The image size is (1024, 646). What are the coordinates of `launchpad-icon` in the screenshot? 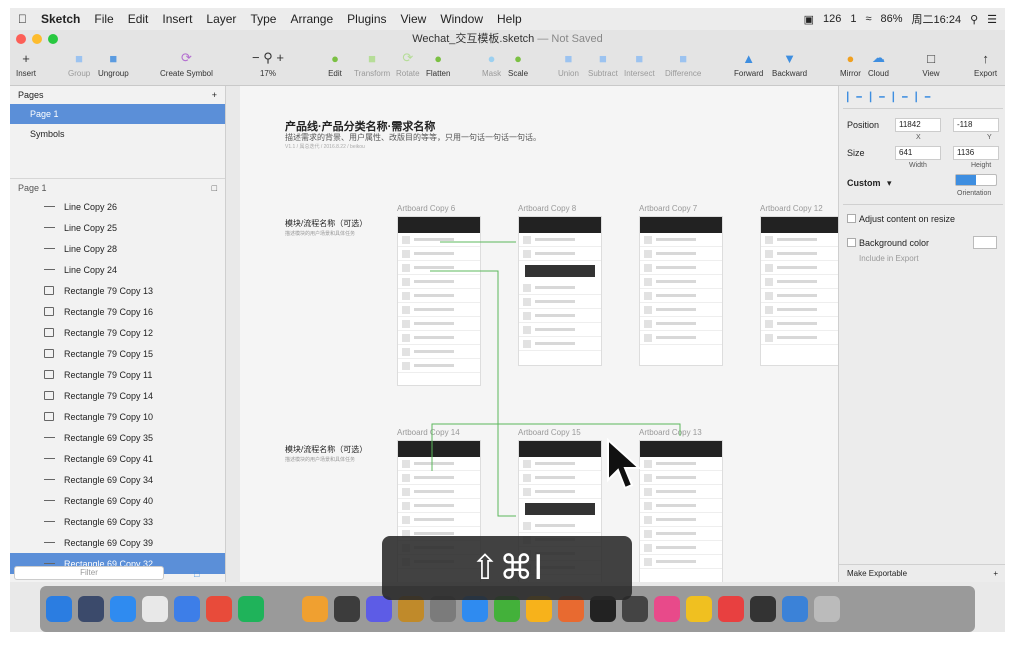 It's located at (91, 609).